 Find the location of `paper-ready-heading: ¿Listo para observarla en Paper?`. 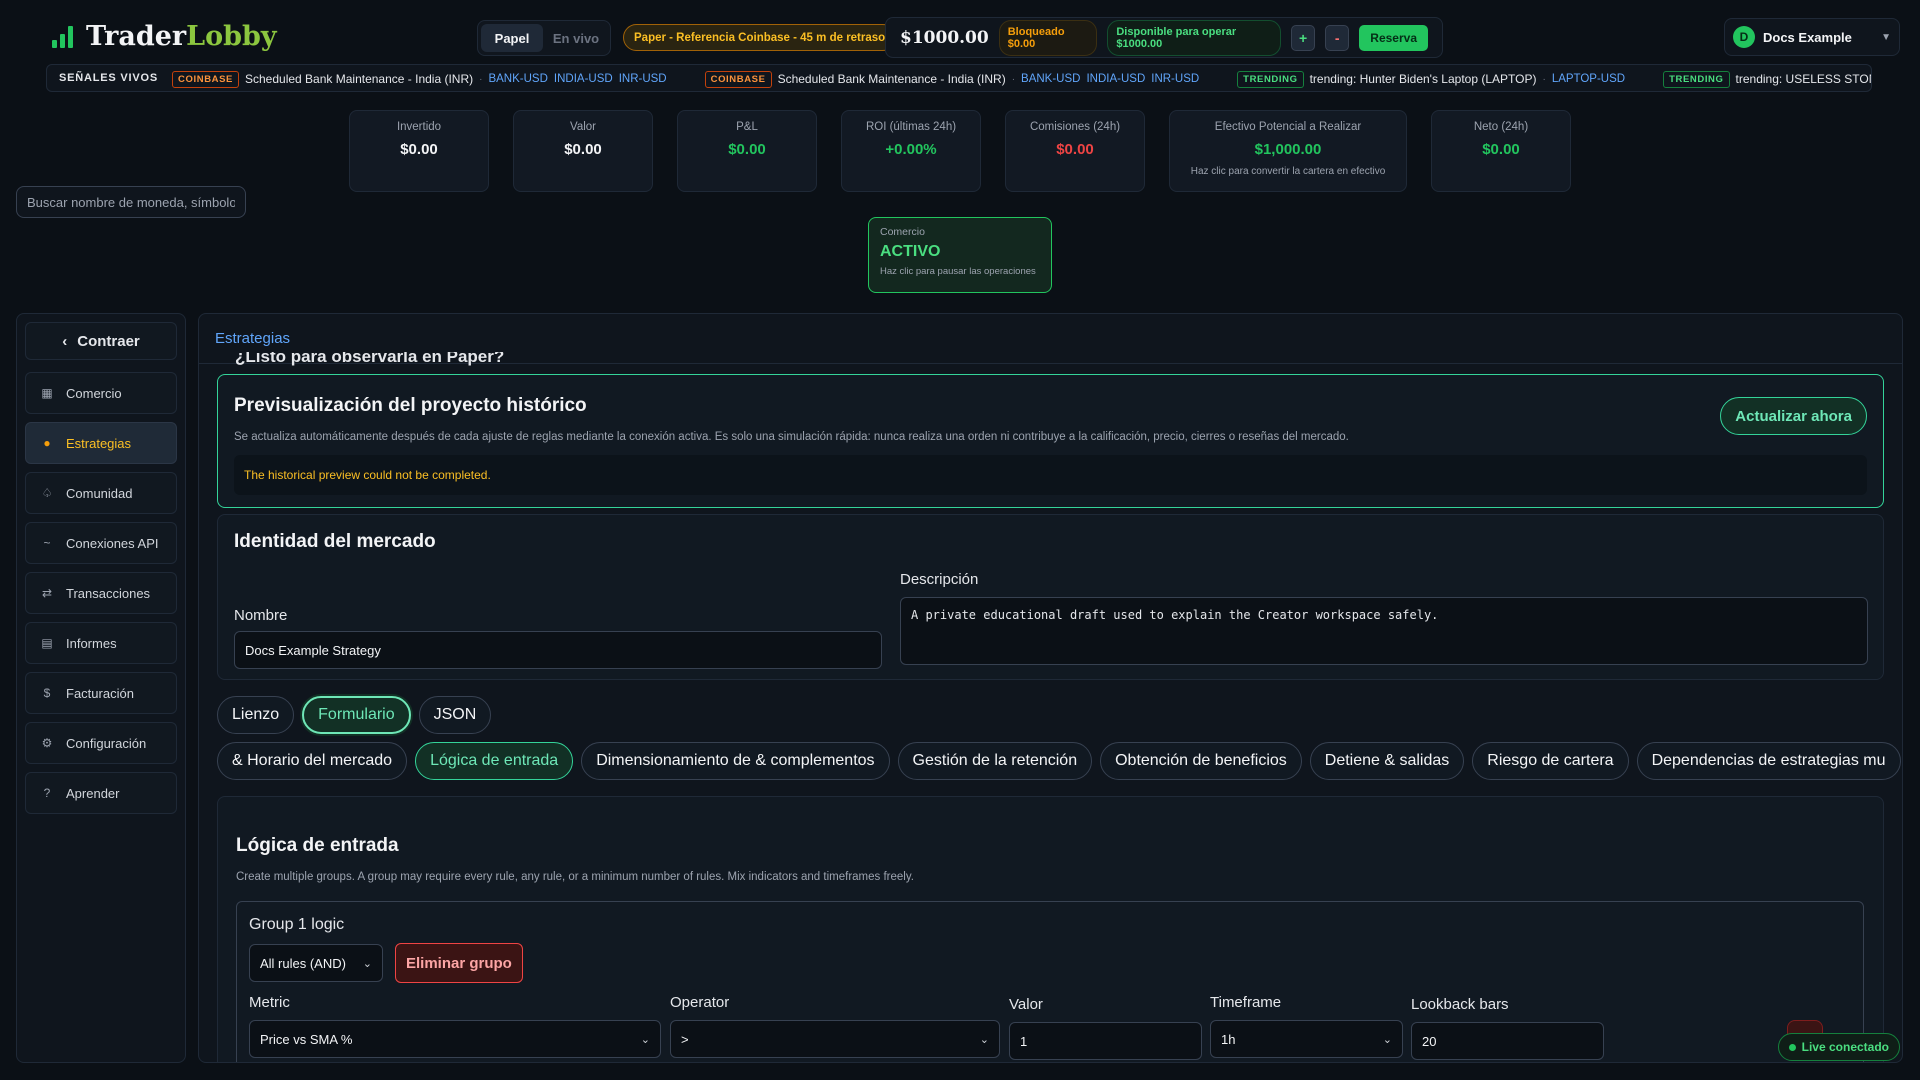

paper-ready-heading: ¿Listo para observarla en Paper? is located at coordinates (370, 359).